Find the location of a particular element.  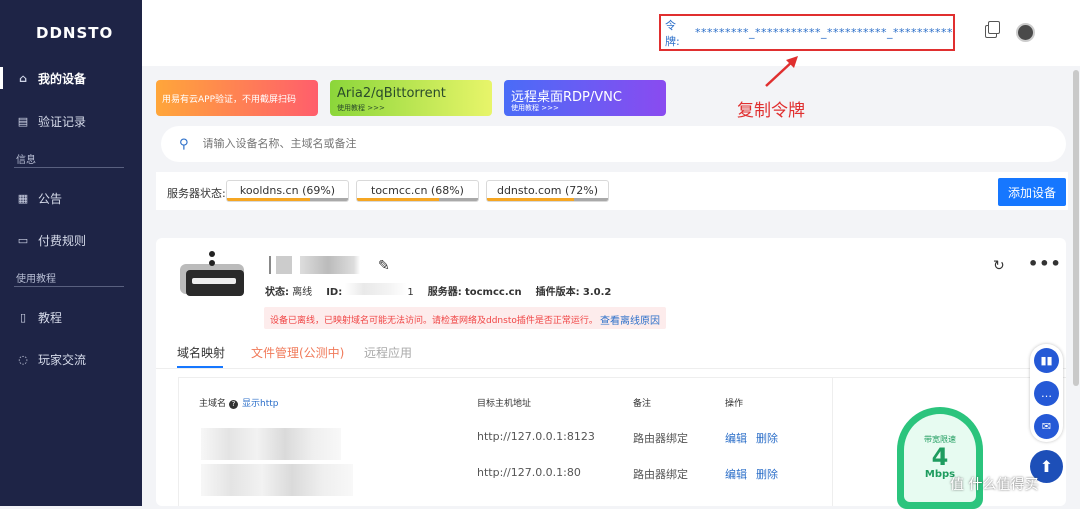

refresh-icon: ↻ is located at coordinates (999, 266).